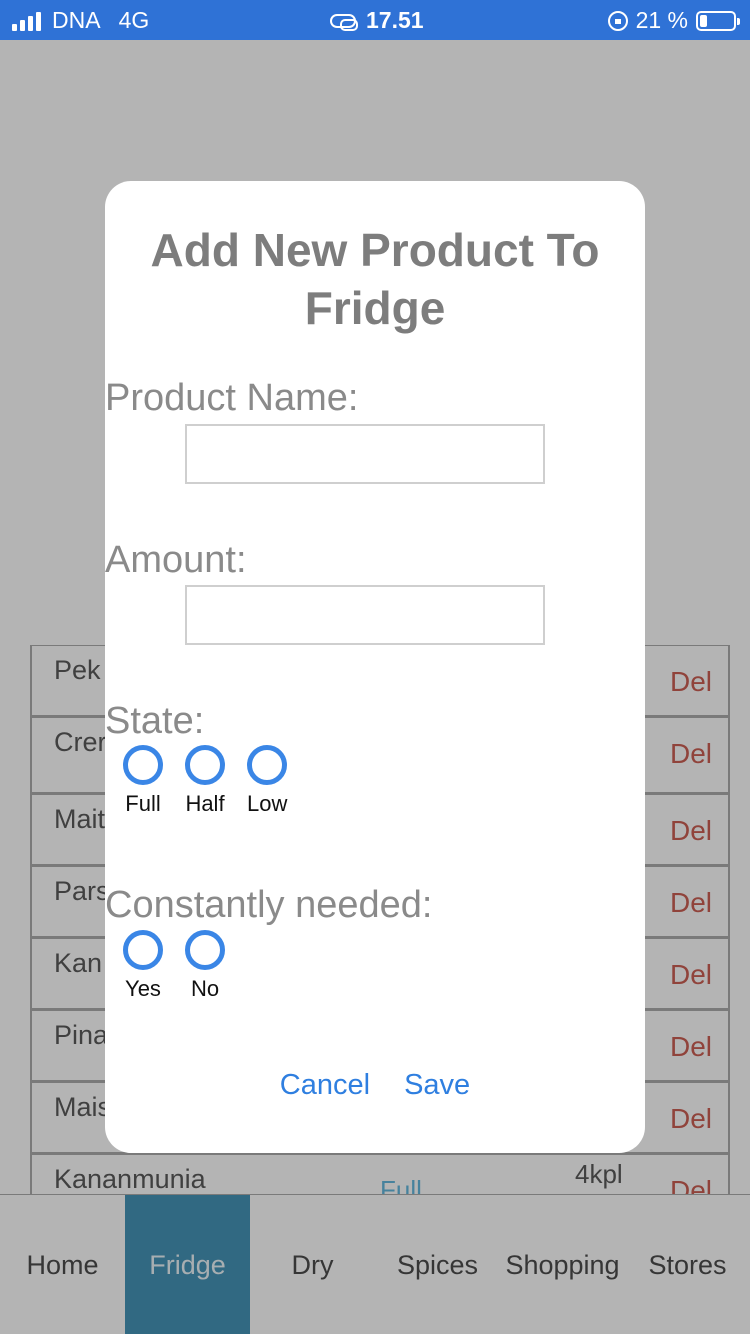 Image resolution: width=750 pixels, height=1334 pixels. I want to click on needed-option-yes: Yes, so click(143, 966).